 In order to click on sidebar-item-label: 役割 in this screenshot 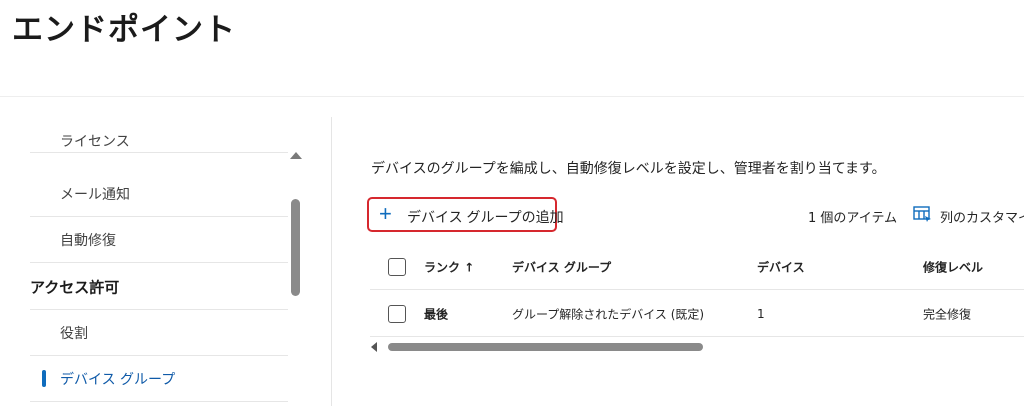, I will do `click(74, 333)`.